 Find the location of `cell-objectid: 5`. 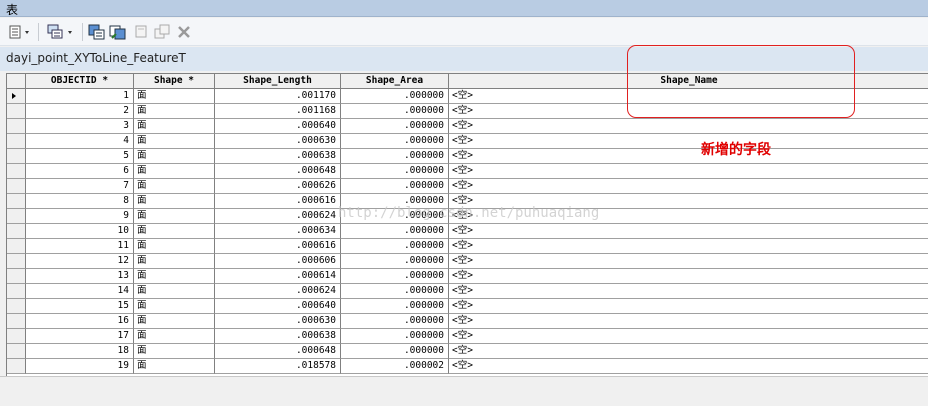

cell-objectid: 5 is located at coordinates (80, 156).